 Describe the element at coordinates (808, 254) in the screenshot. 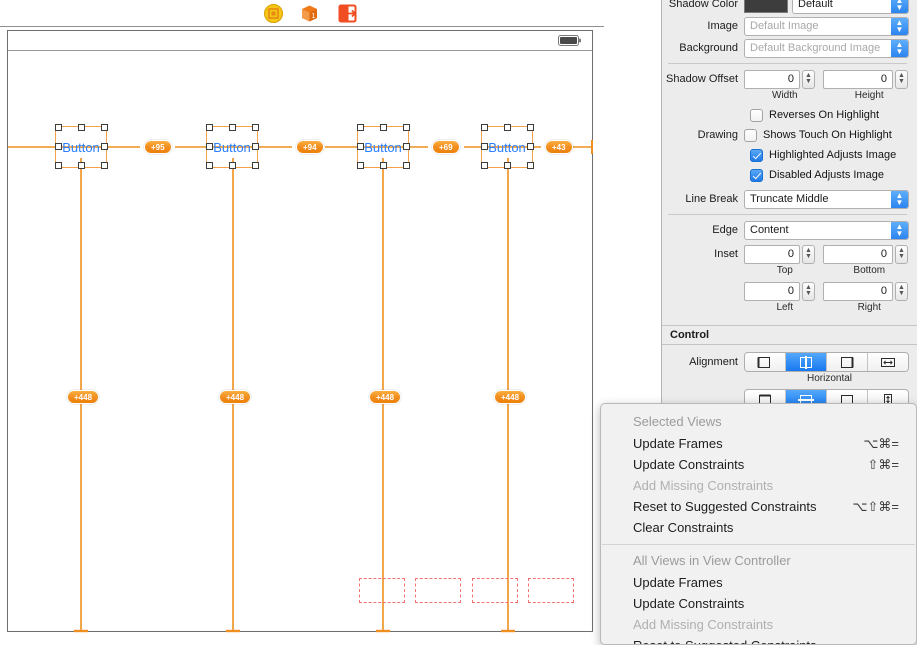

I see `inset-top-stepper: ▲ ▼` at that location.